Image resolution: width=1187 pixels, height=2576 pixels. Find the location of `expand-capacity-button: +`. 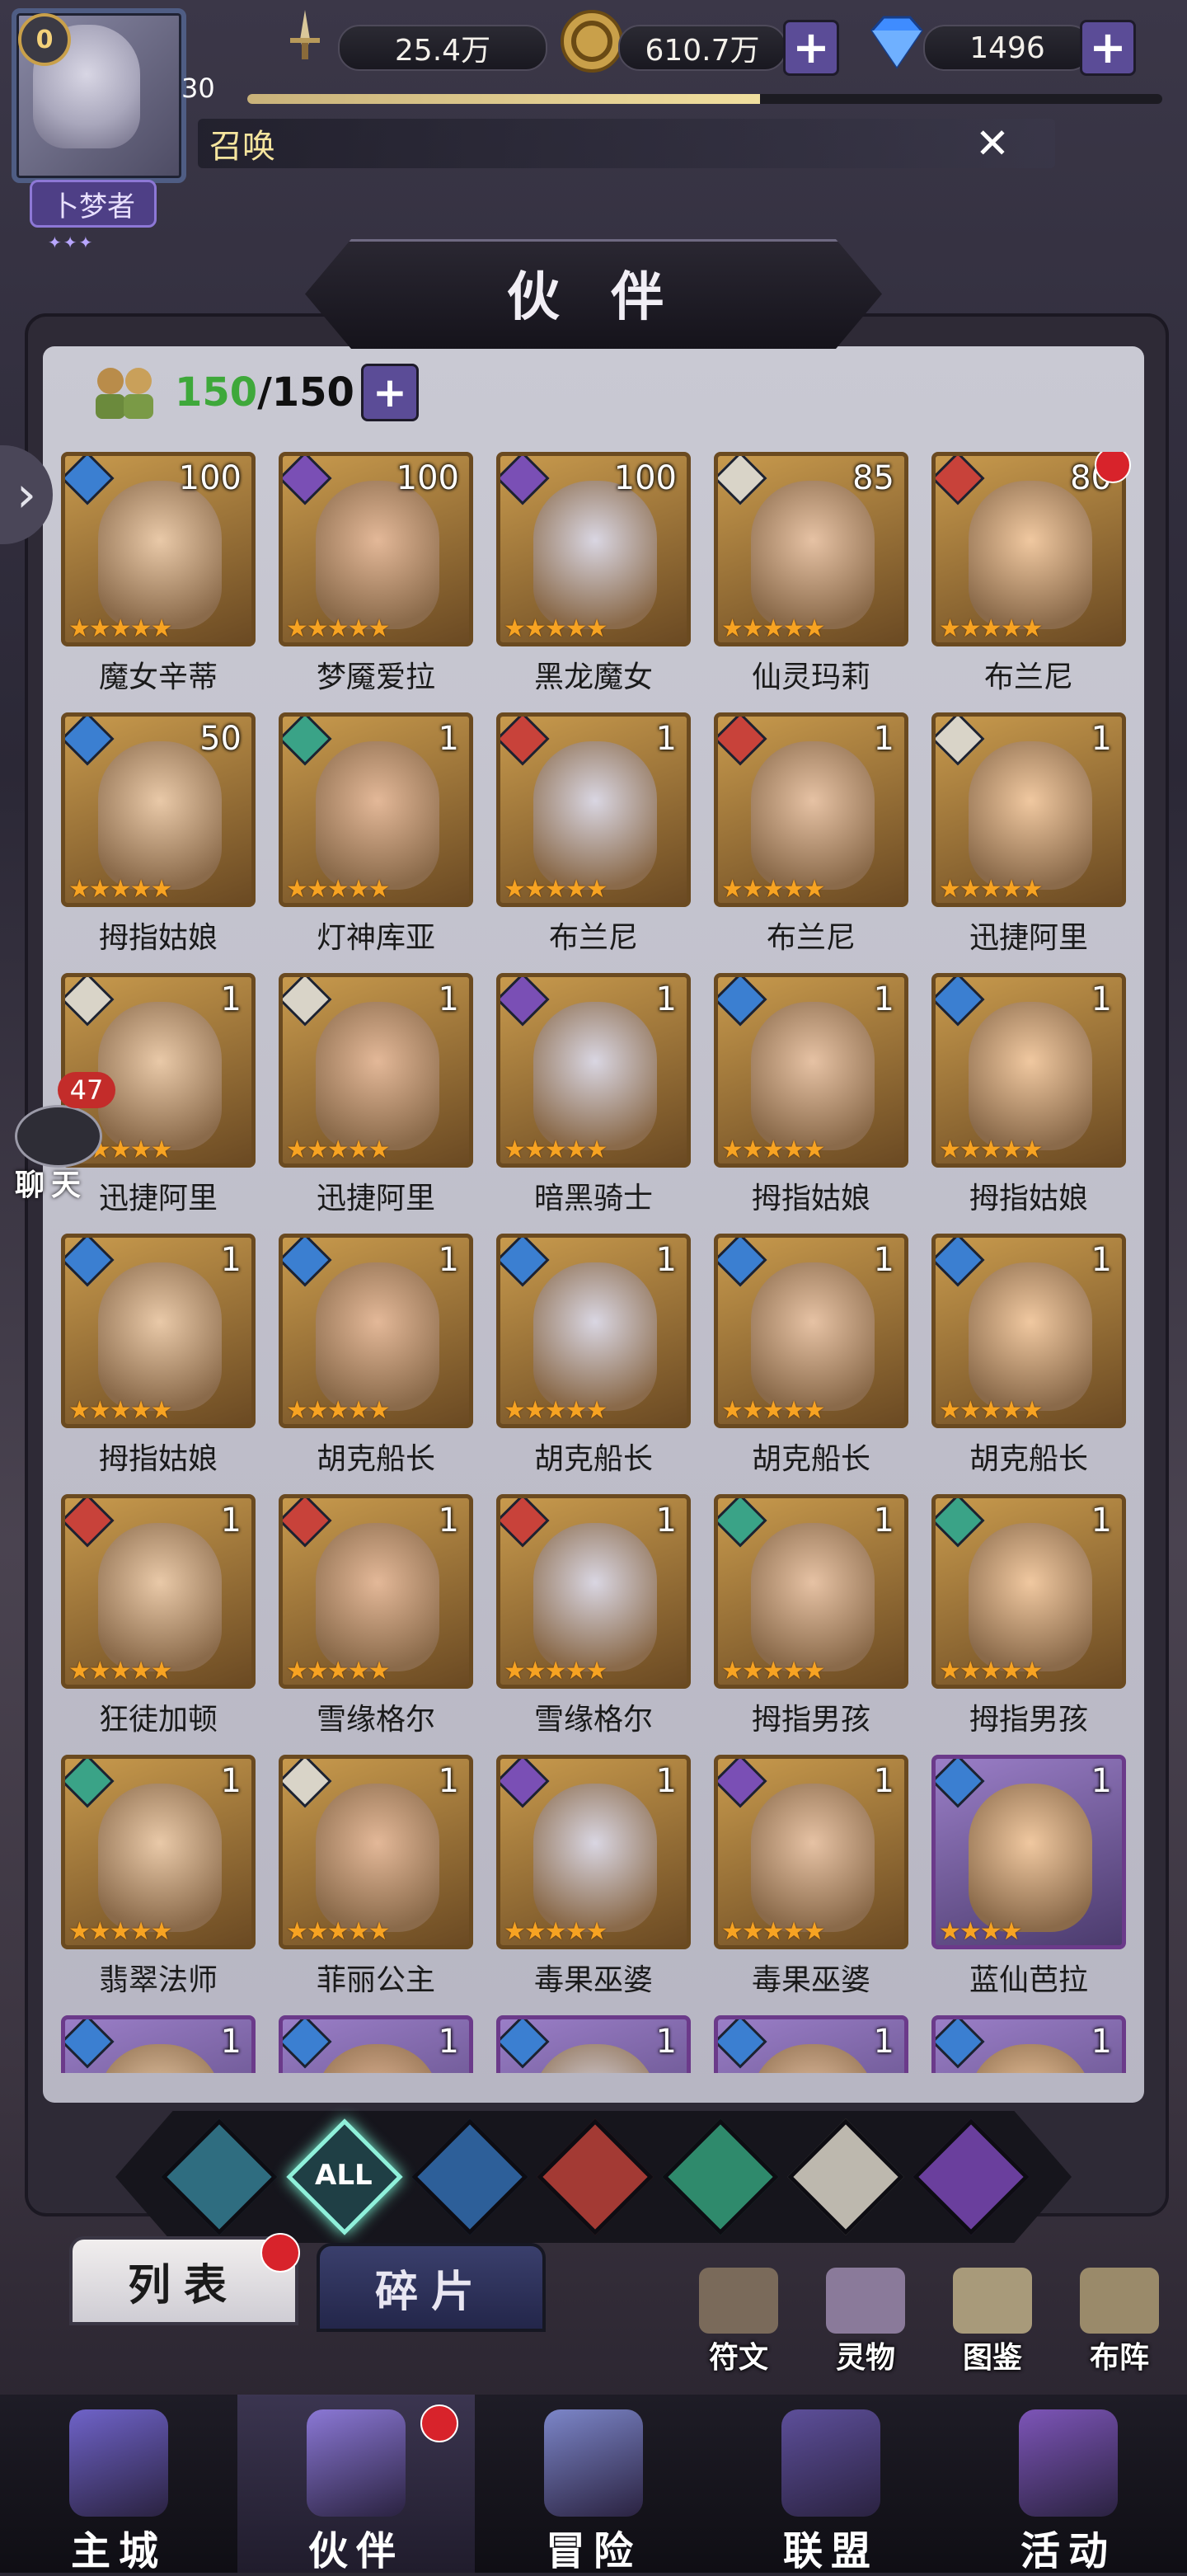

expand-capacity-button: + is located at coordinates (389, 392).